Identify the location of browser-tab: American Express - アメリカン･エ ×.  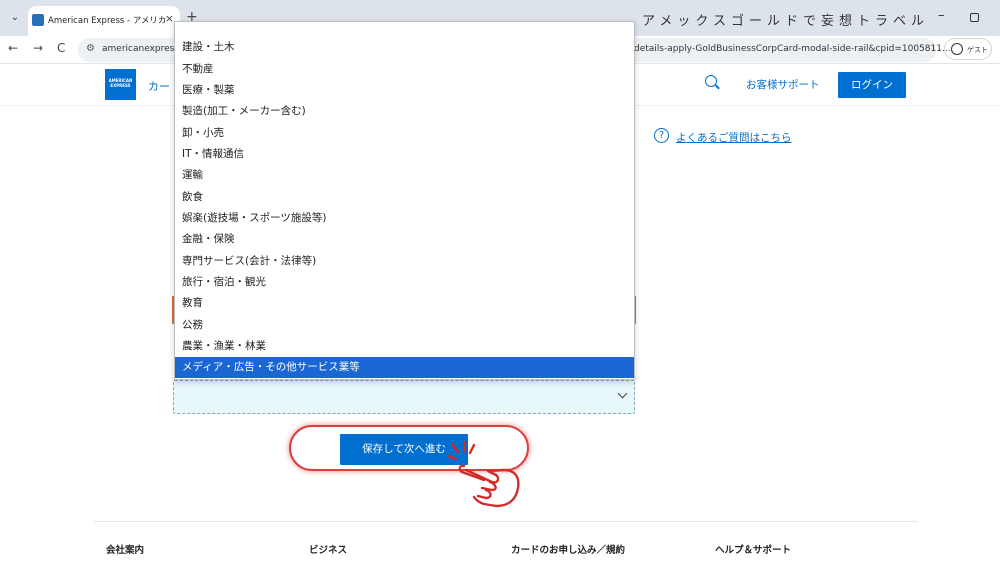
(104, 21).